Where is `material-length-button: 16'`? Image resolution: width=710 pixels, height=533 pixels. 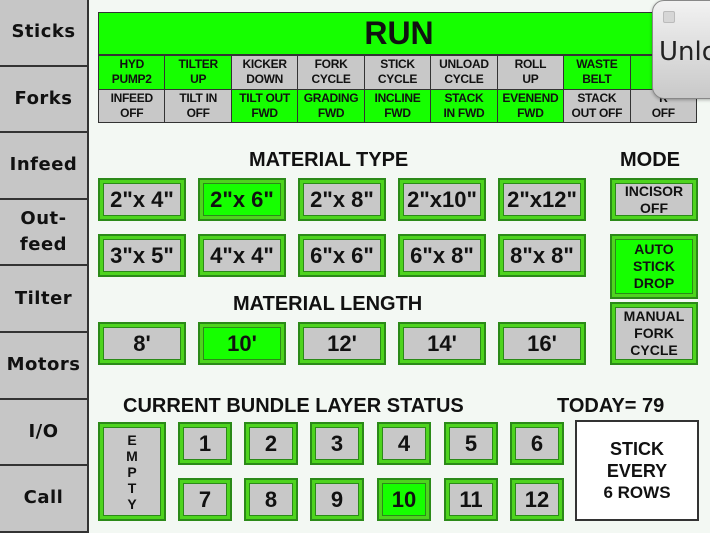
material-length-button: 16' is located at coordinates (542, 343).